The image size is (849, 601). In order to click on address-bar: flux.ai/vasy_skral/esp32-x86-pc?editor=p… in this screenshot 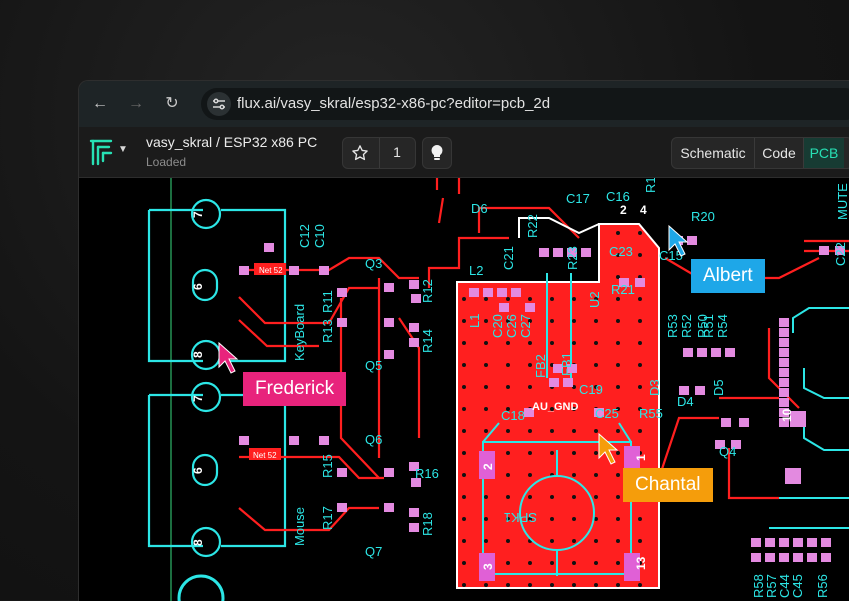, I will do `click(525, 104)`.